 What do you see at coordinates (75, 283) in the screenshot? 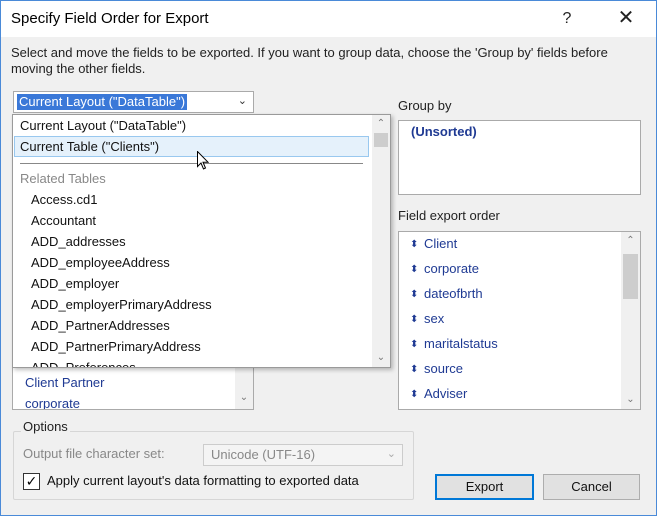
I see `dropdown-item-related-table: ADD_employer` at bounding box center [75, 283].